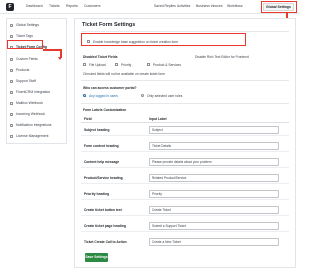 Image resolution: width=320 pixels, height=272 pixels. Describe the element at coordinates (37, 103) in the screenshot. I see `sidebar-item-mailbox-webhook: Mailbox Webhook` at that location.